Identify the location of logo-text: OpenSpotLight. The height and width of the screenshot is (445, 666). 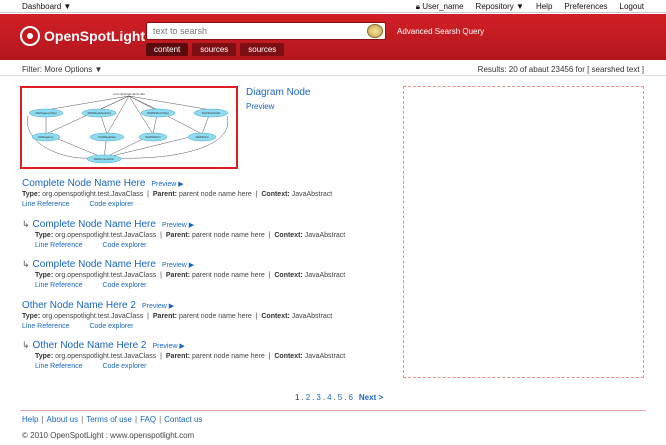
(95, 36).